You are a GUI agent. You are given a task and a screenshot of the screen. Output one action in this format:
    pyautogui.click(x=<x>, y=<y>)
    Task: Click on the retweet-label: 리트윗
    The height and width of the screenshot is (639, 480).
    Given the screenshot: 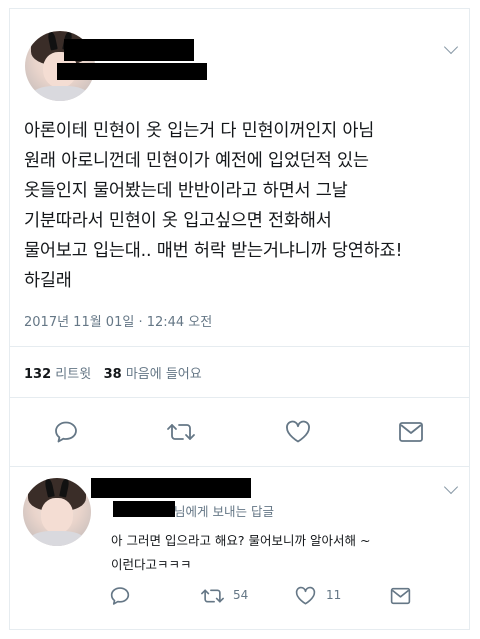 What is the action you would take?
    pyautogui.click(x=73, y=374)
    